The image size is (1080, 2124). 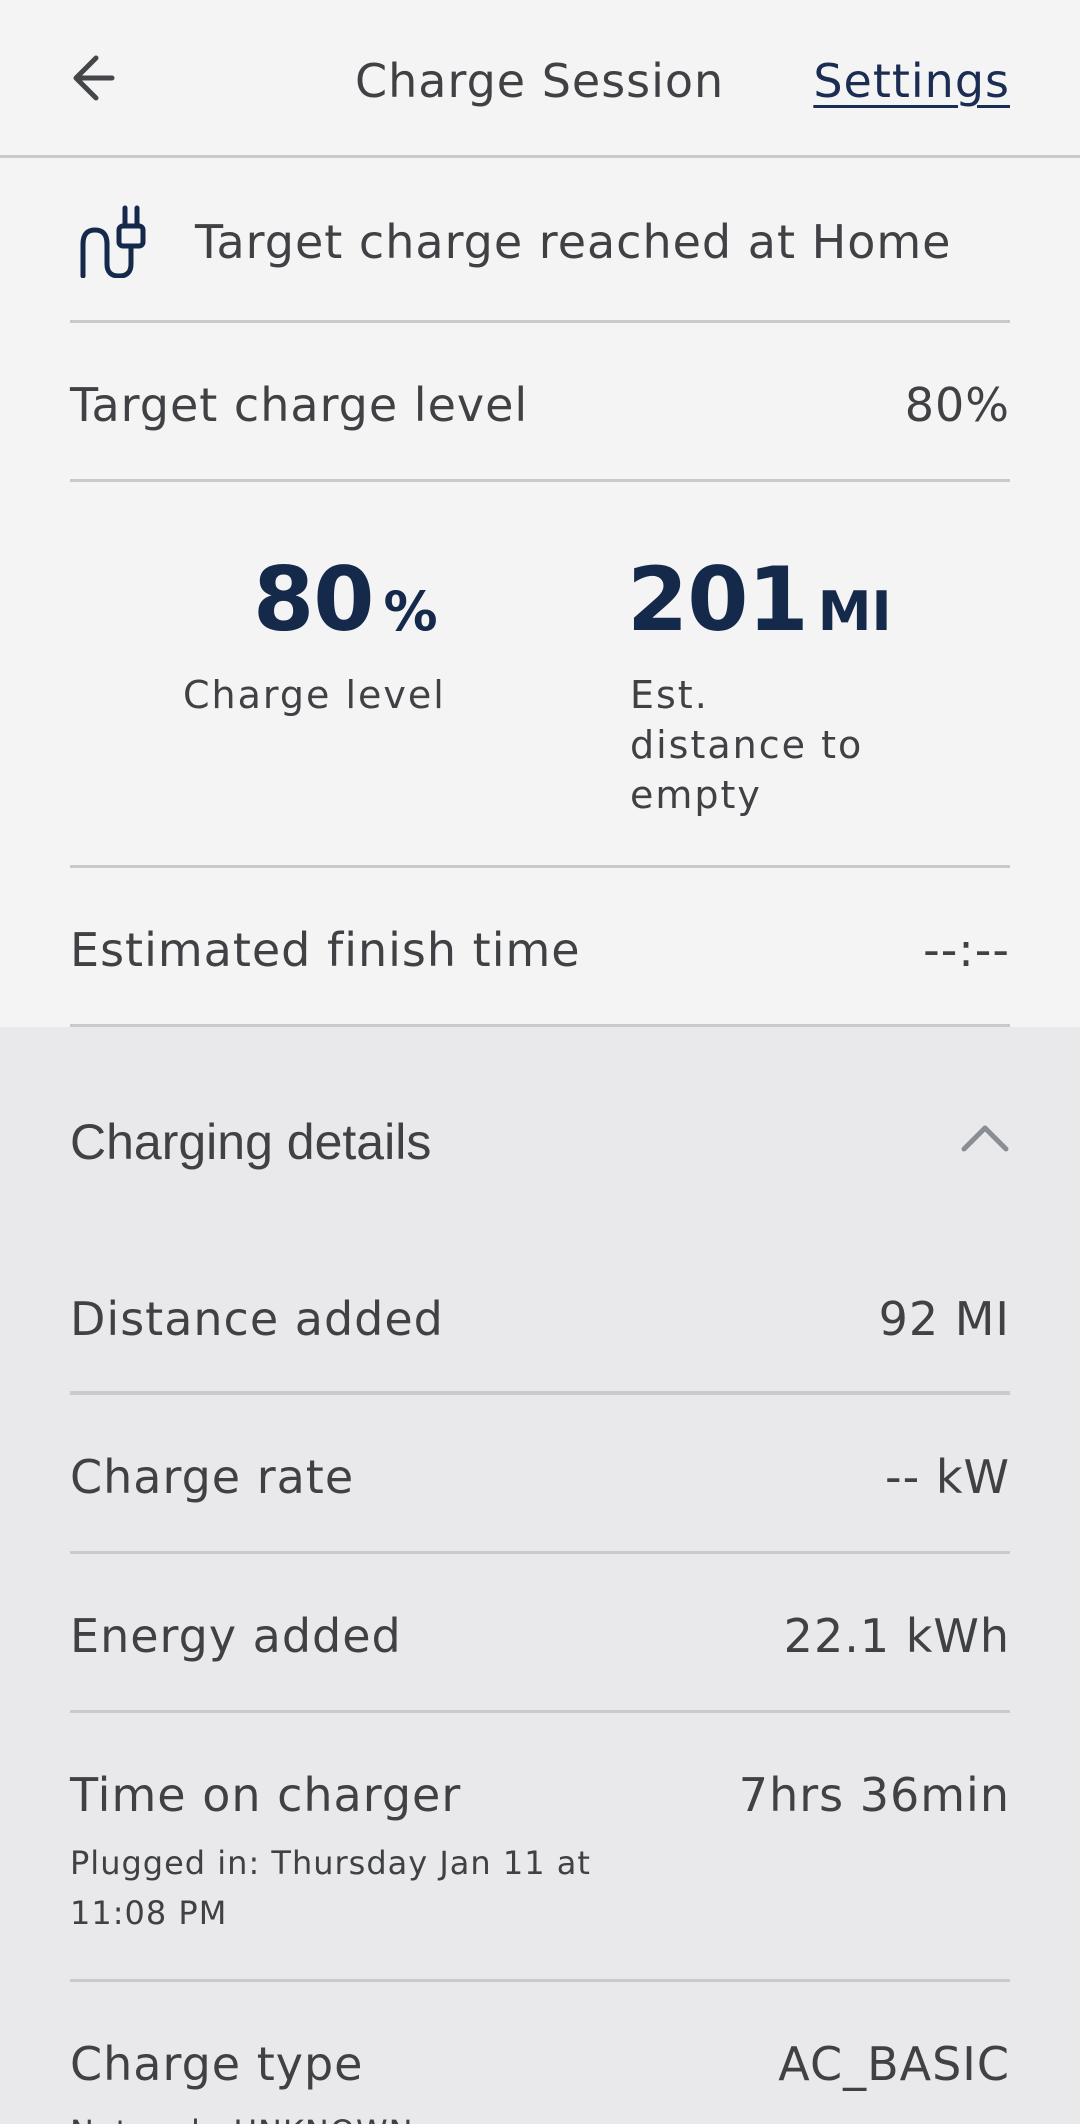 What do you see at coordinates (540, 1332) in the screenshot?
I see `detail-row-distance-added: Distance added 92 MI` at bounding box center [540, 1332].